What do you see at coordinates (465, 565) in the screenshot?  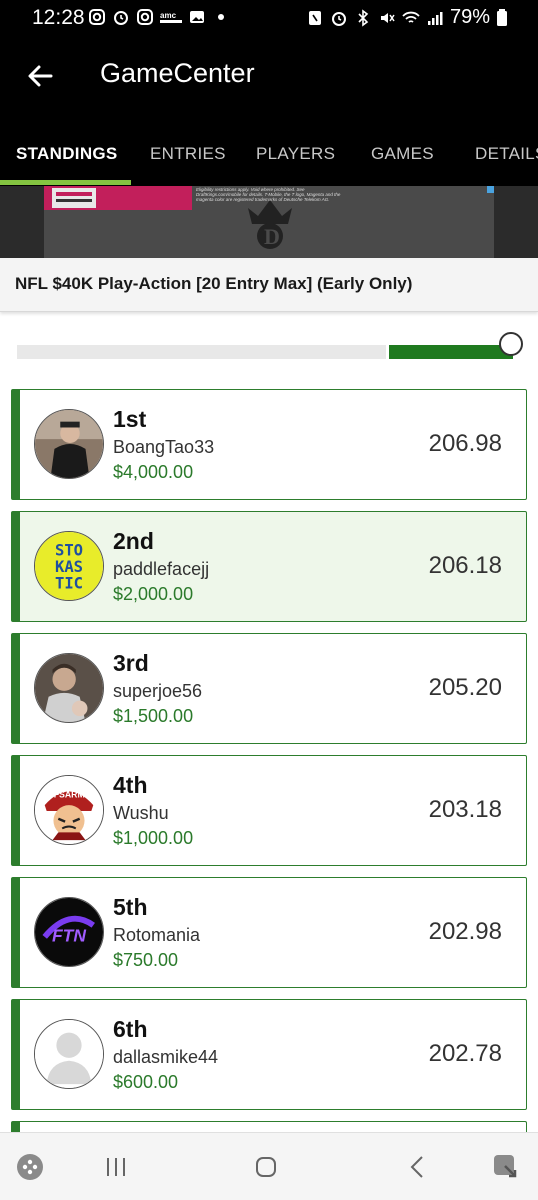 I see `score: 206.18` at bounding box center [465, 565].